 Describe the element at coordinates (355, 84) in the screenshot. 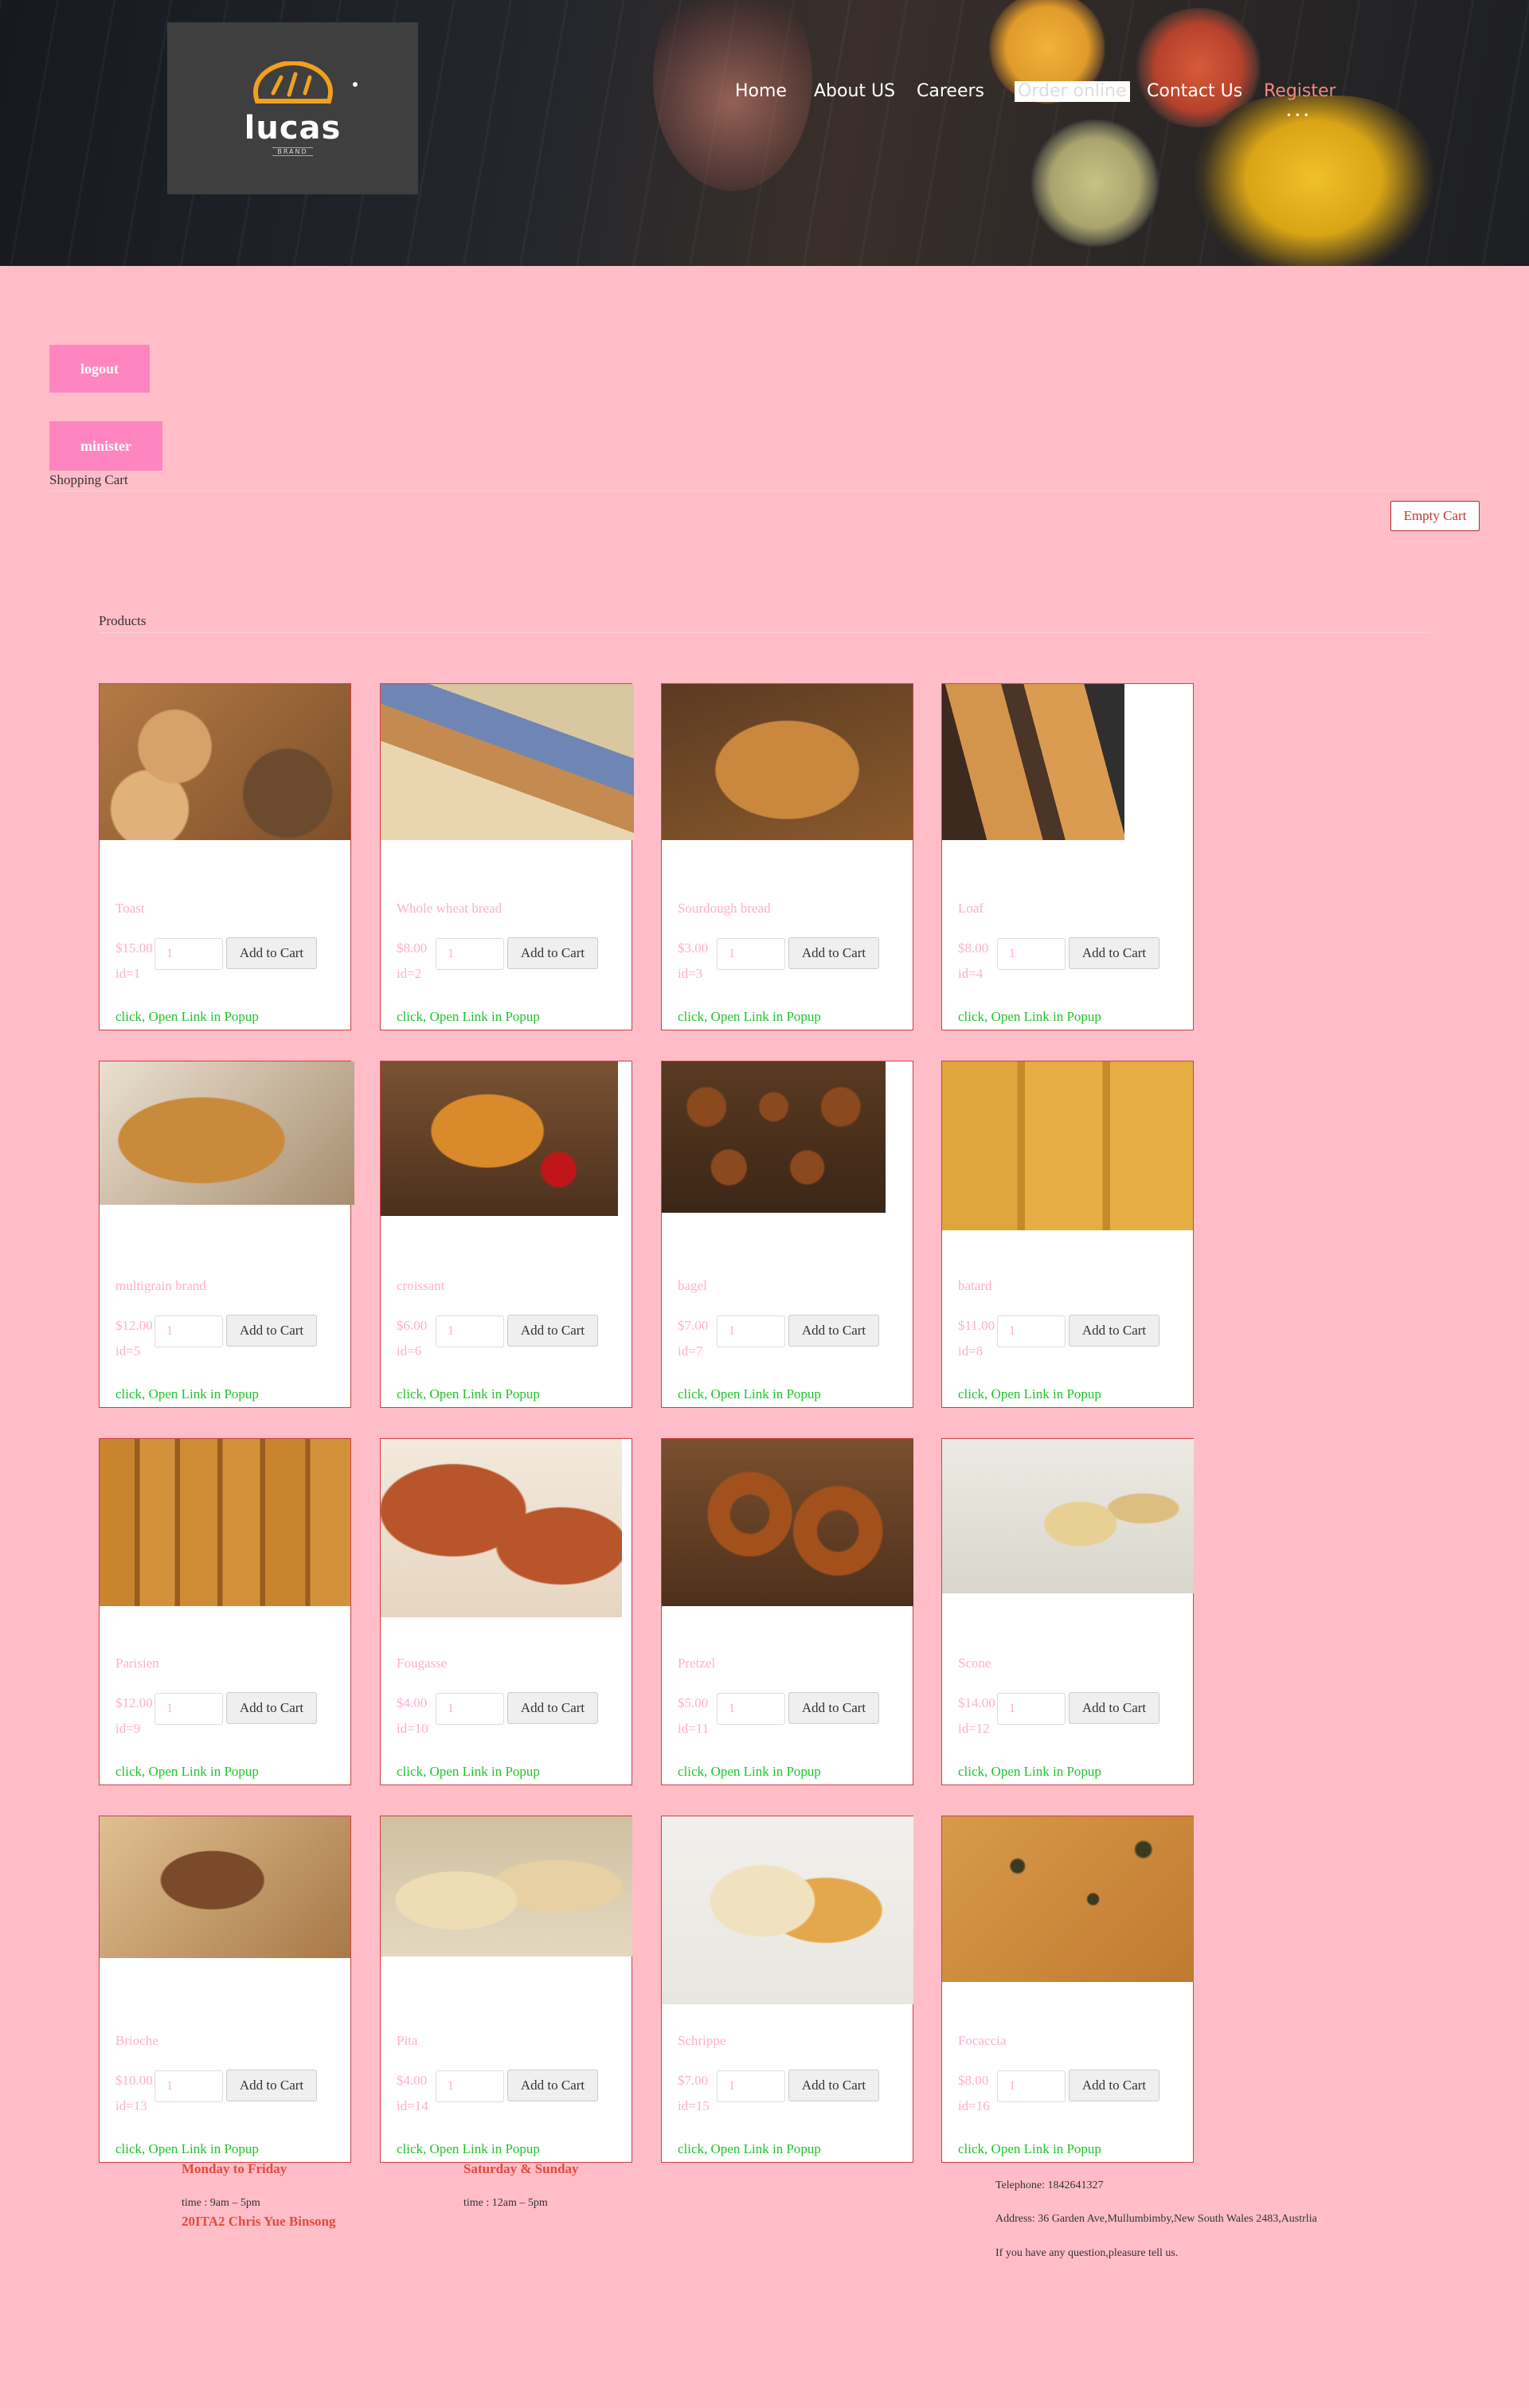

I see `logo-dot` at that location.